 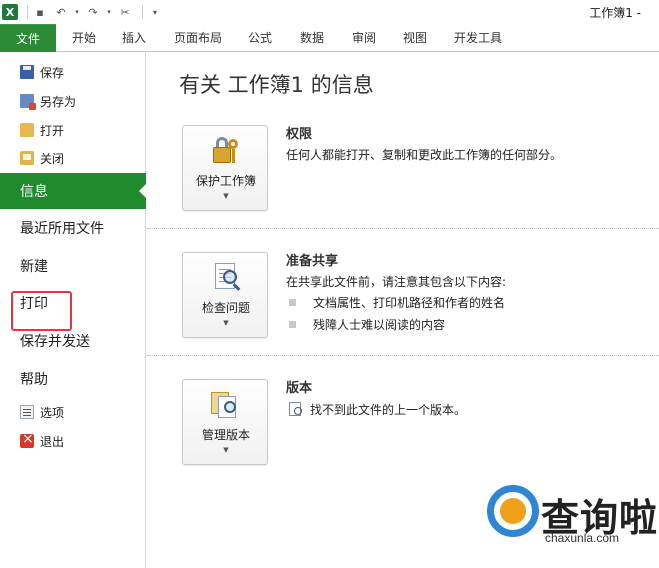 What do you see at coordinates (388, 410) in the screenshot?
I see `versions-desc: 找不到此文件的上一个版本。` at bounding box center [388, 410].